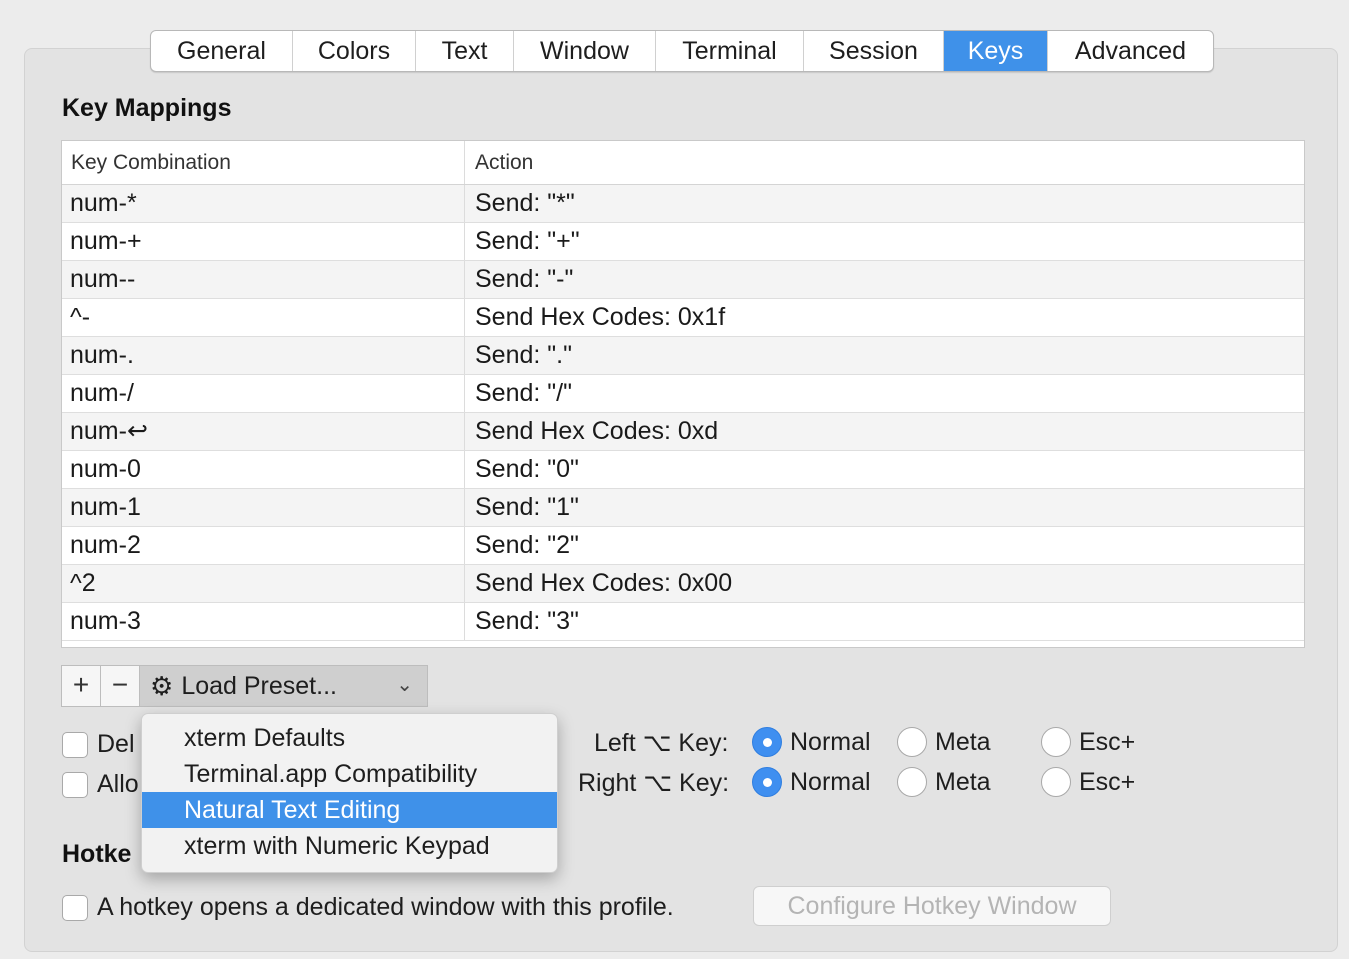 The height and width of the screenshot is (959, 1349). Describe the element at coordinates (730, 51) in the screenshot. I see `tab-terminal: Terminal` at that location.